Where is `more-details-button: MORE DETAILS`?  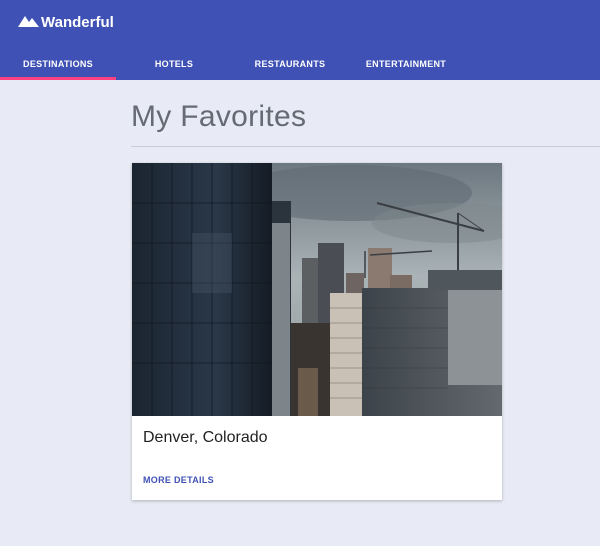
more-details-button: MORE DETAILS is located at coordinates (178, 480).